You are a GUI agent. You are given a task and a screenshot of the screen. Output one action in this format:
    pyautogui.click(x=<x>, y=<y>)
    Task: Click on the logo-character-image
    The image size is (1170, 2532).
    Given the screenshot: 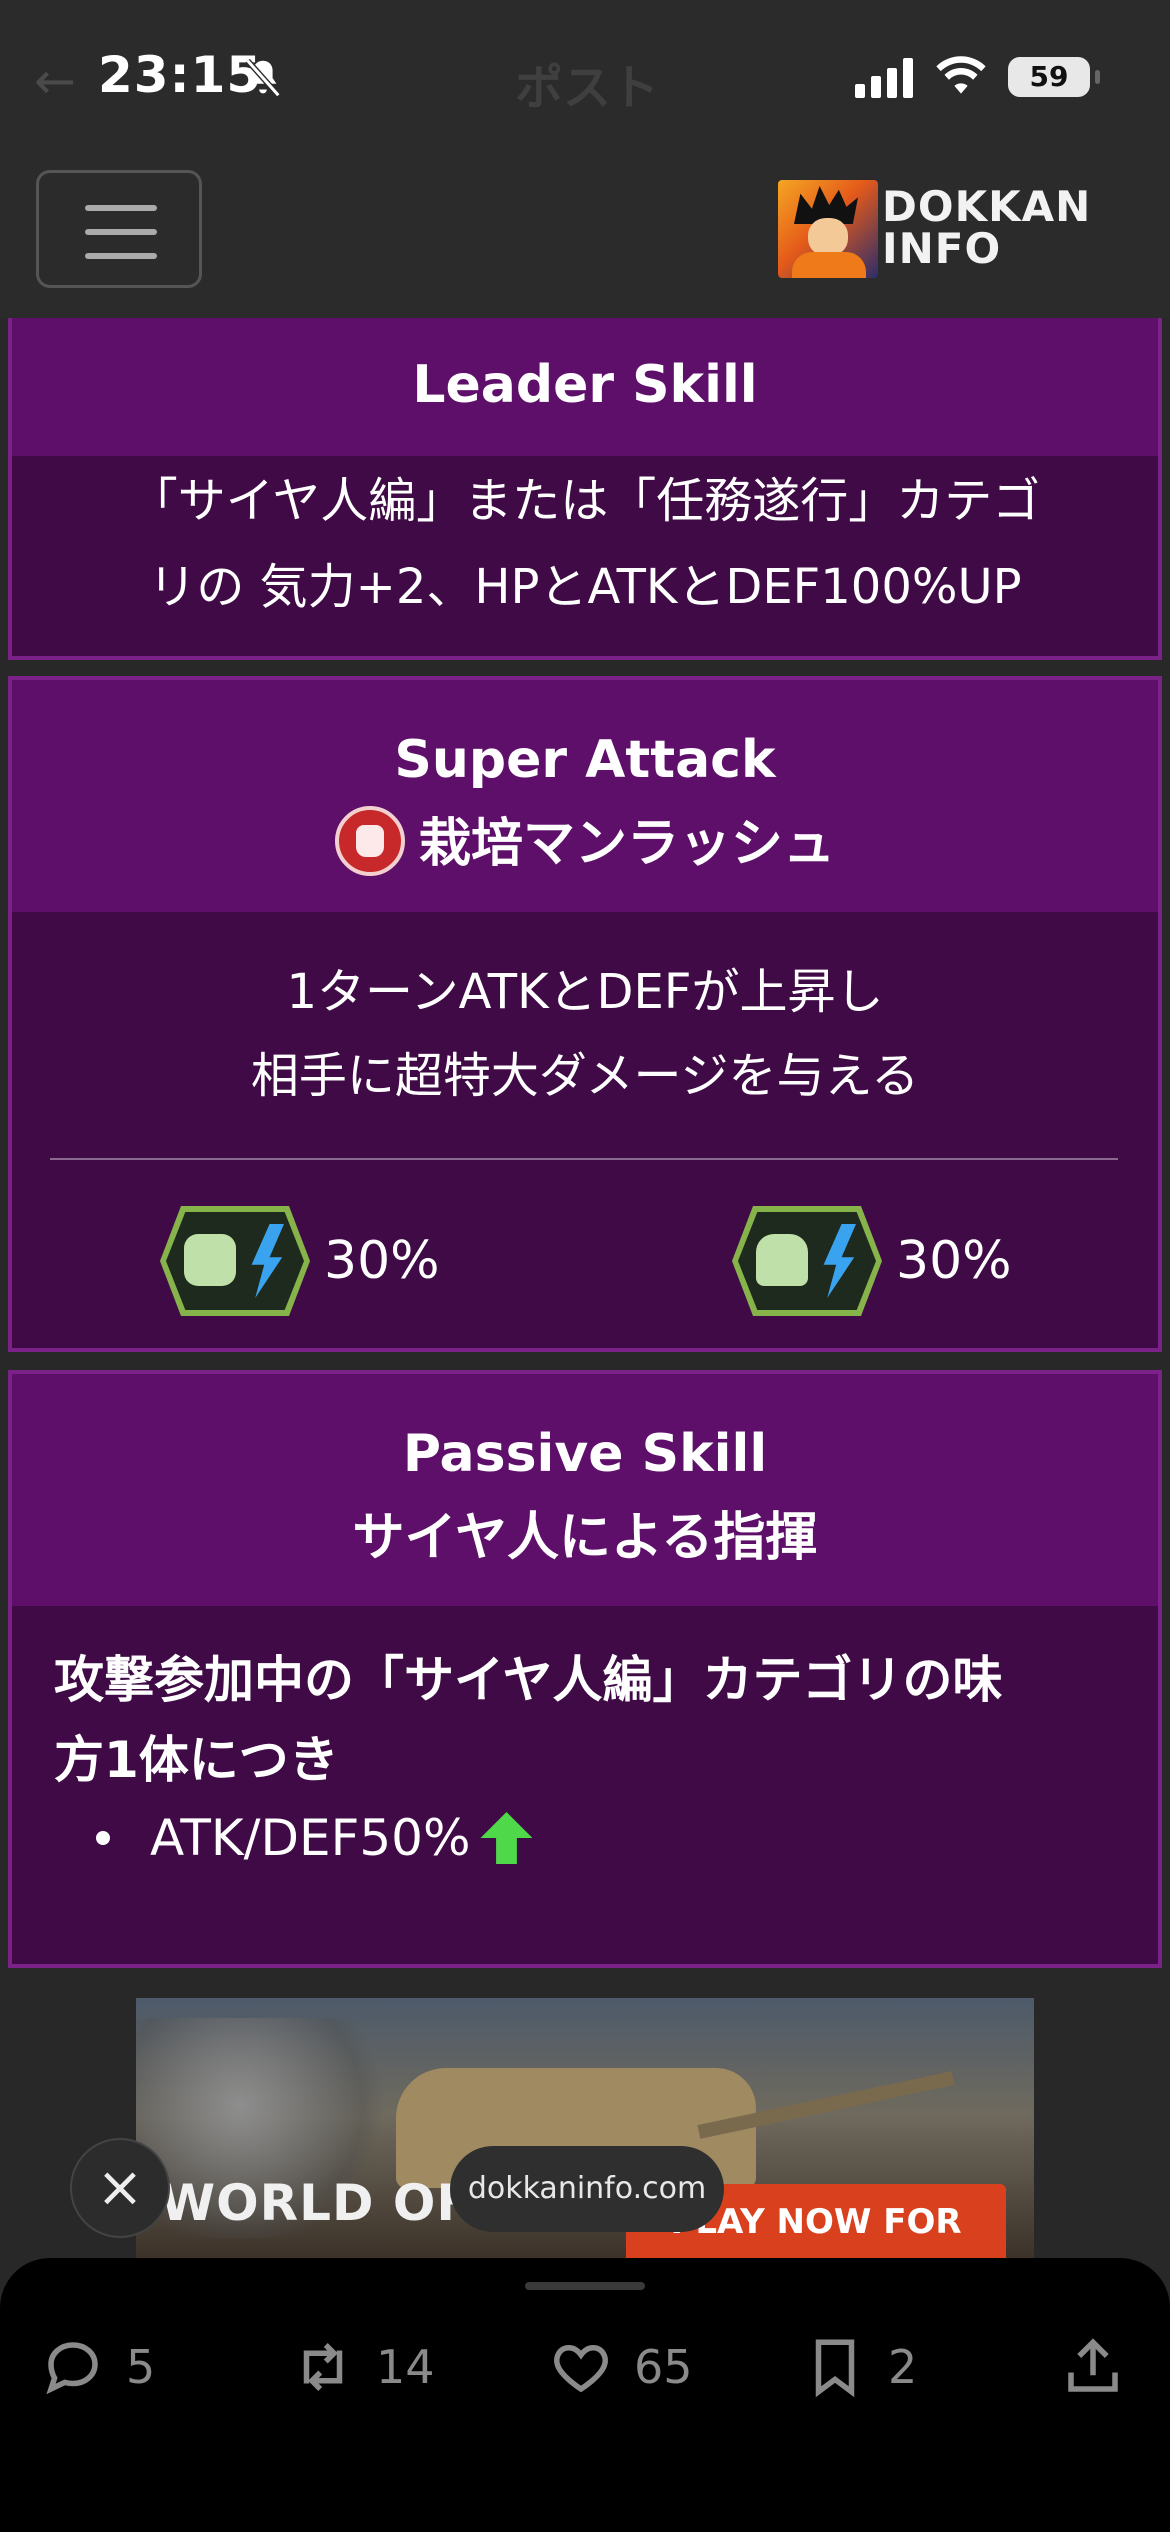 What is the action you would take?
    pyautogui.click(x=828, y=229)
    